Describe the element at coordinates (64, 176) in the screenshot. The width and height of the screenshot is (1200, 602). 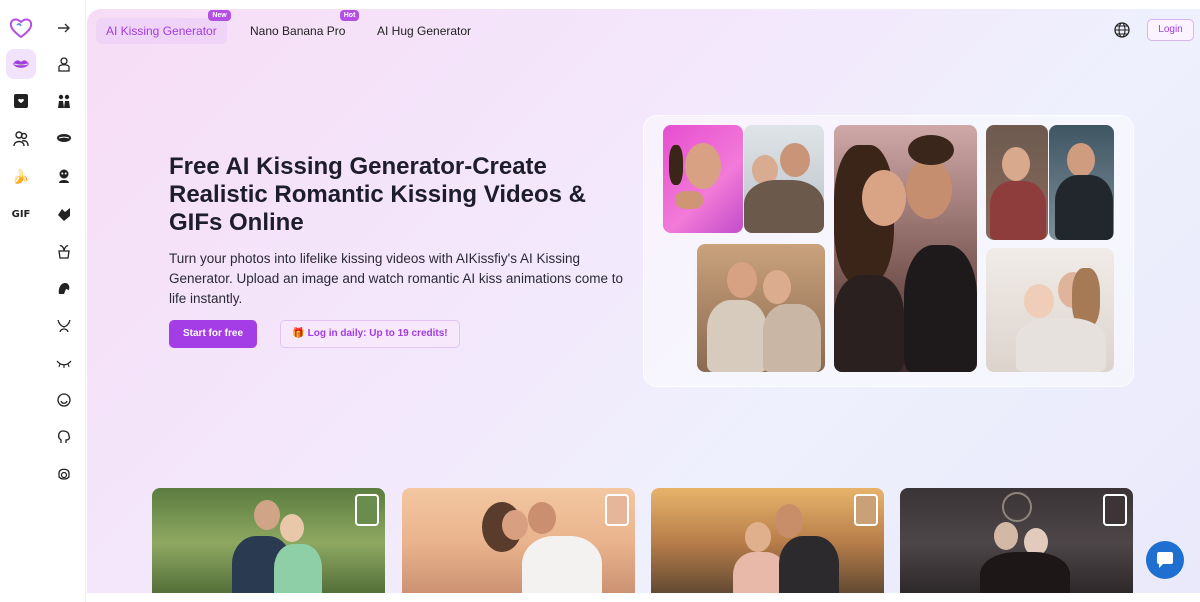
I see `robot-face-icon` at that location.